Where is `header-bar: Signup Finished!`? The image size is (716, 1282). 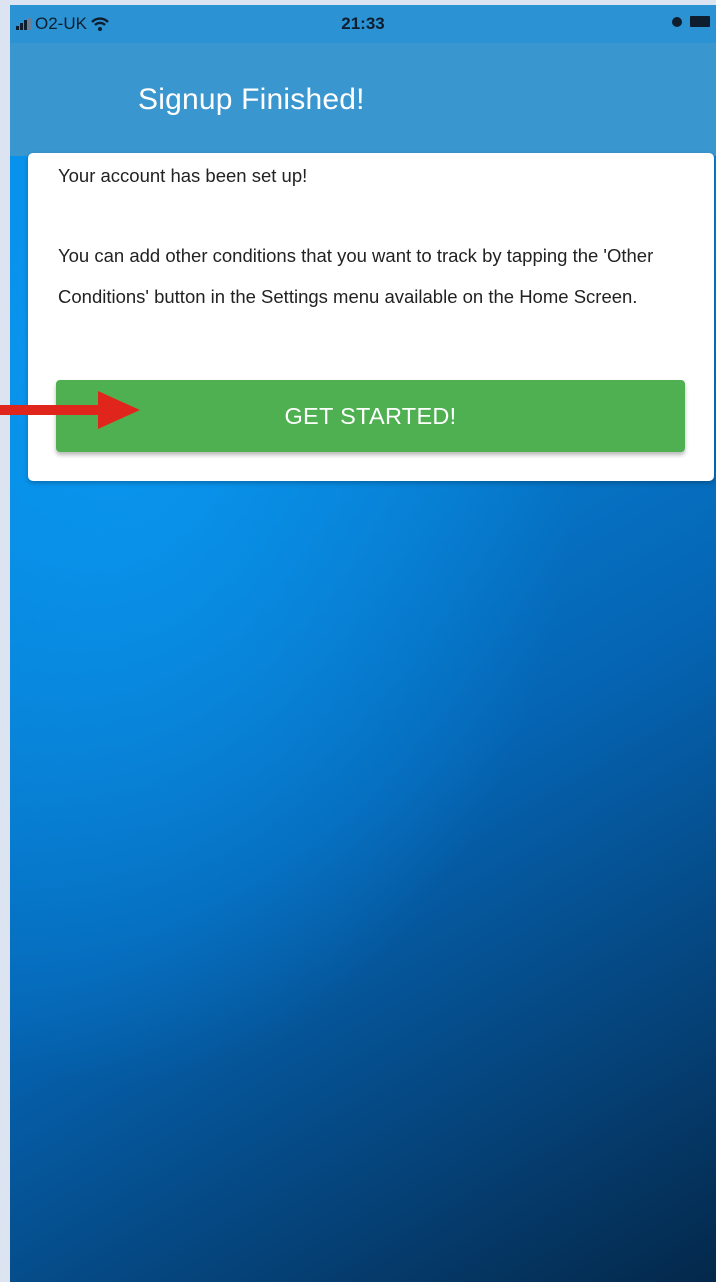
header-bar: Signup Finished! is located at coordinates (363, 99).